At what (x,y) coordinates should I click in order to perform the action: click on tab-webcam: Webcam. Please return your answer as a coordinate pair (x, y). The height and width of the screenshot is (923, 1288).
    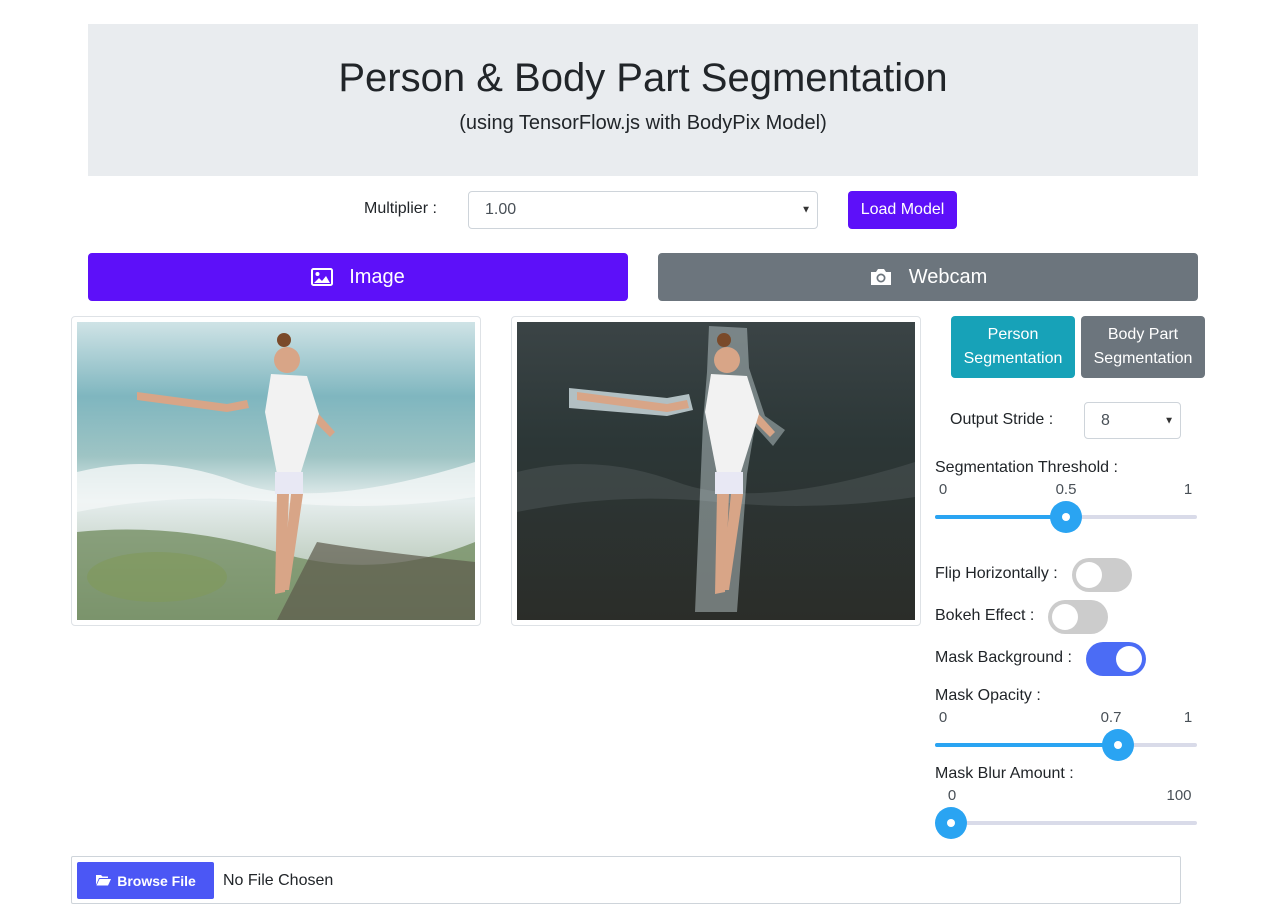
    Looking at the image, I should click on (928, 277).